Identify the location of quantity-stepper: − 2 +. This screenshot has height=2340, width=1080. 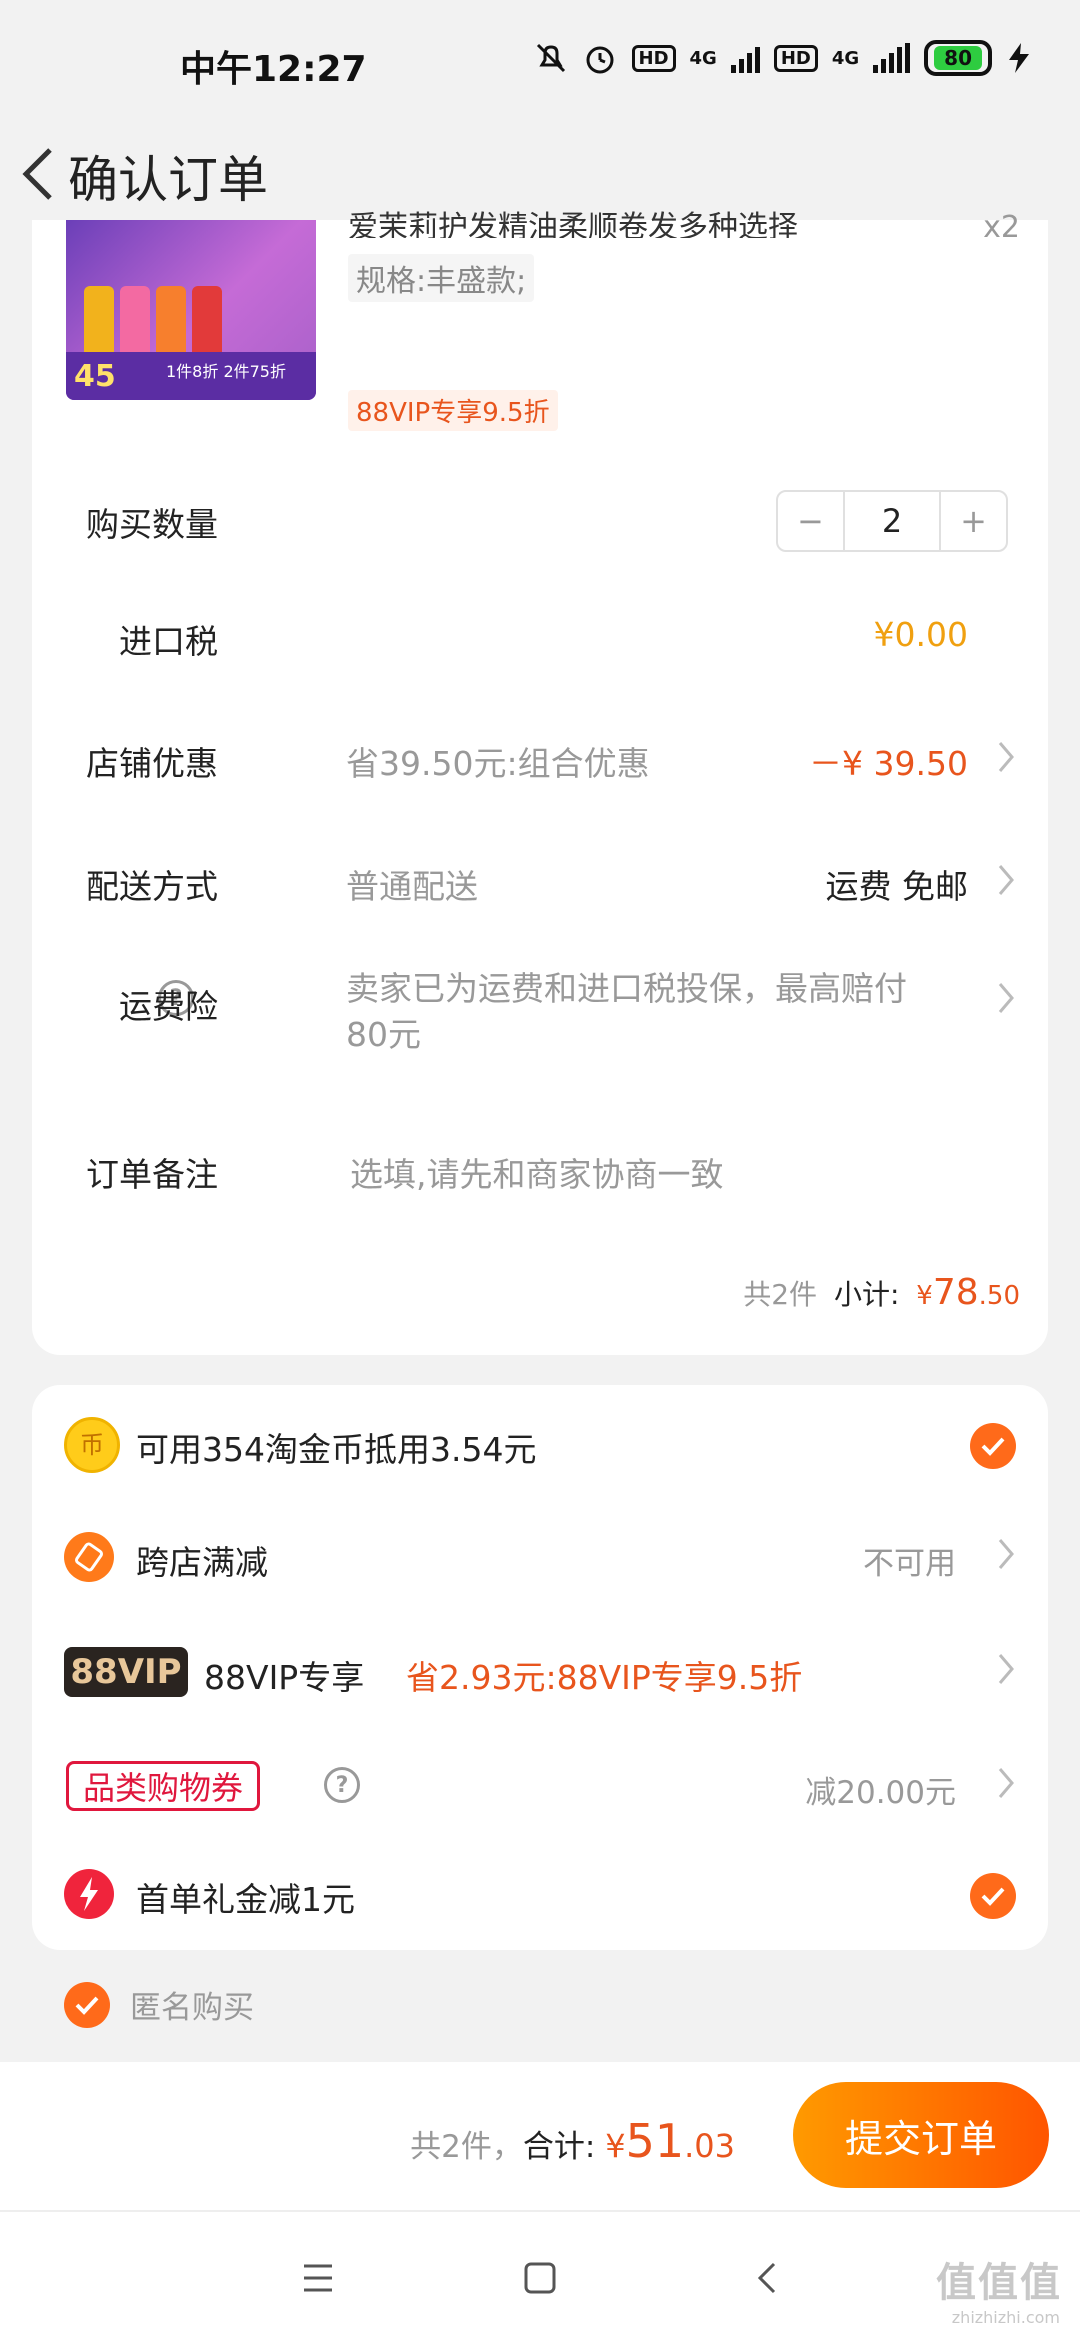
(892, 521).